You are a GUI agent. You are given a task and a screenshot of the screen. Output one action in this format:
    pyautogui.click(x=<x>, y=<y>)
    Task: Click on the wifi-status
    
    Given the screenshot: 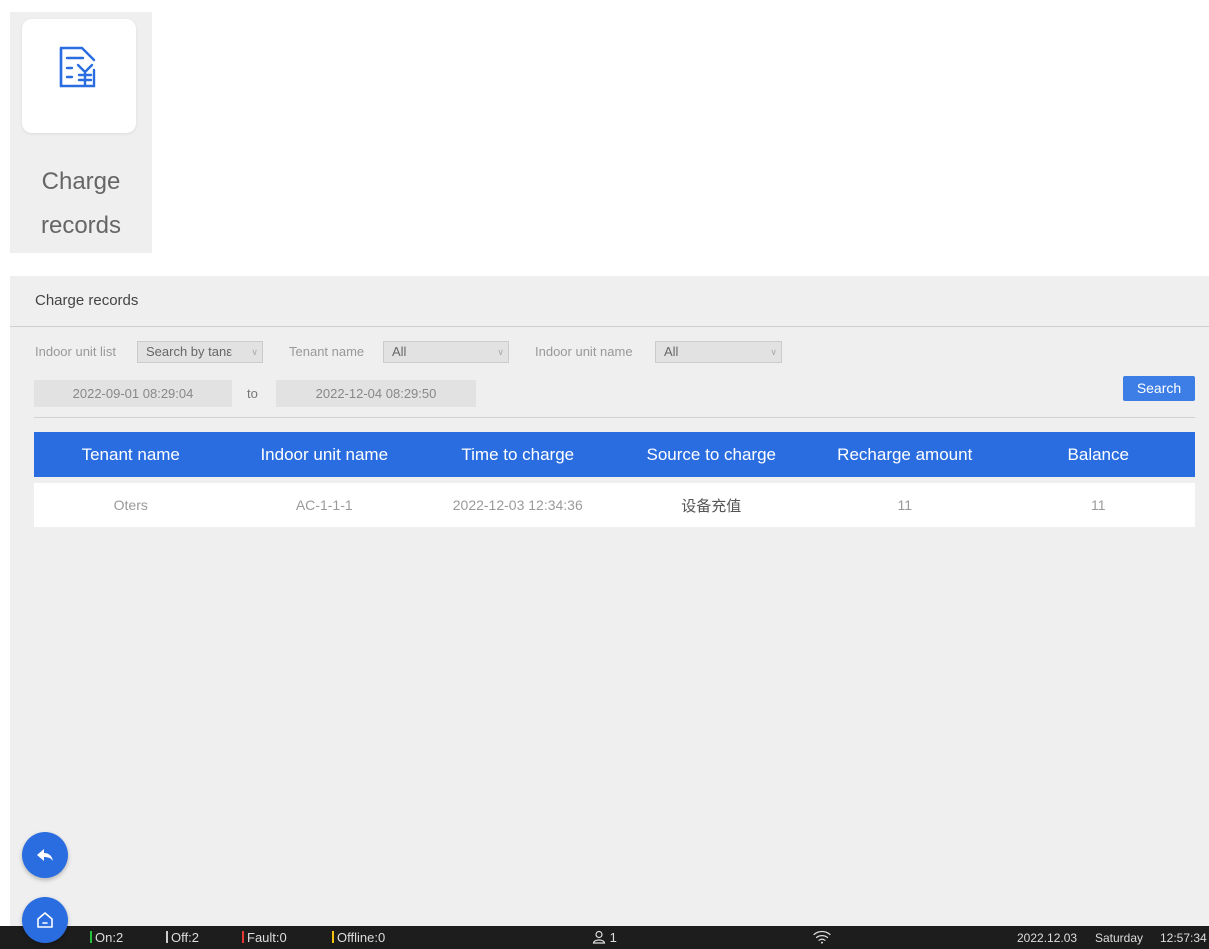 What is the action you would take?
    pyautogui.click(x=822, y=939)
    